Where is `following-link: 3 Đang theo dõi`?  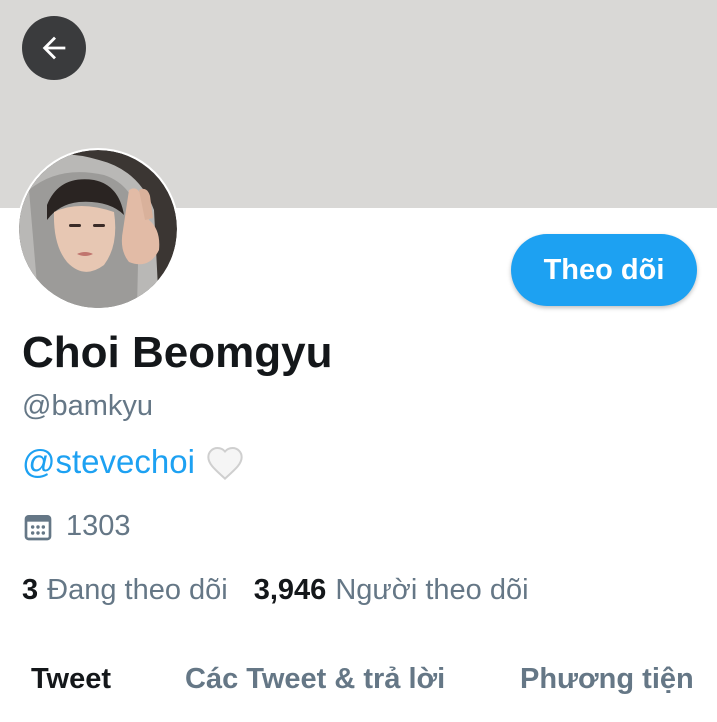 following-link: 3 Đang theo dõi is located at coordinates (125, 590).